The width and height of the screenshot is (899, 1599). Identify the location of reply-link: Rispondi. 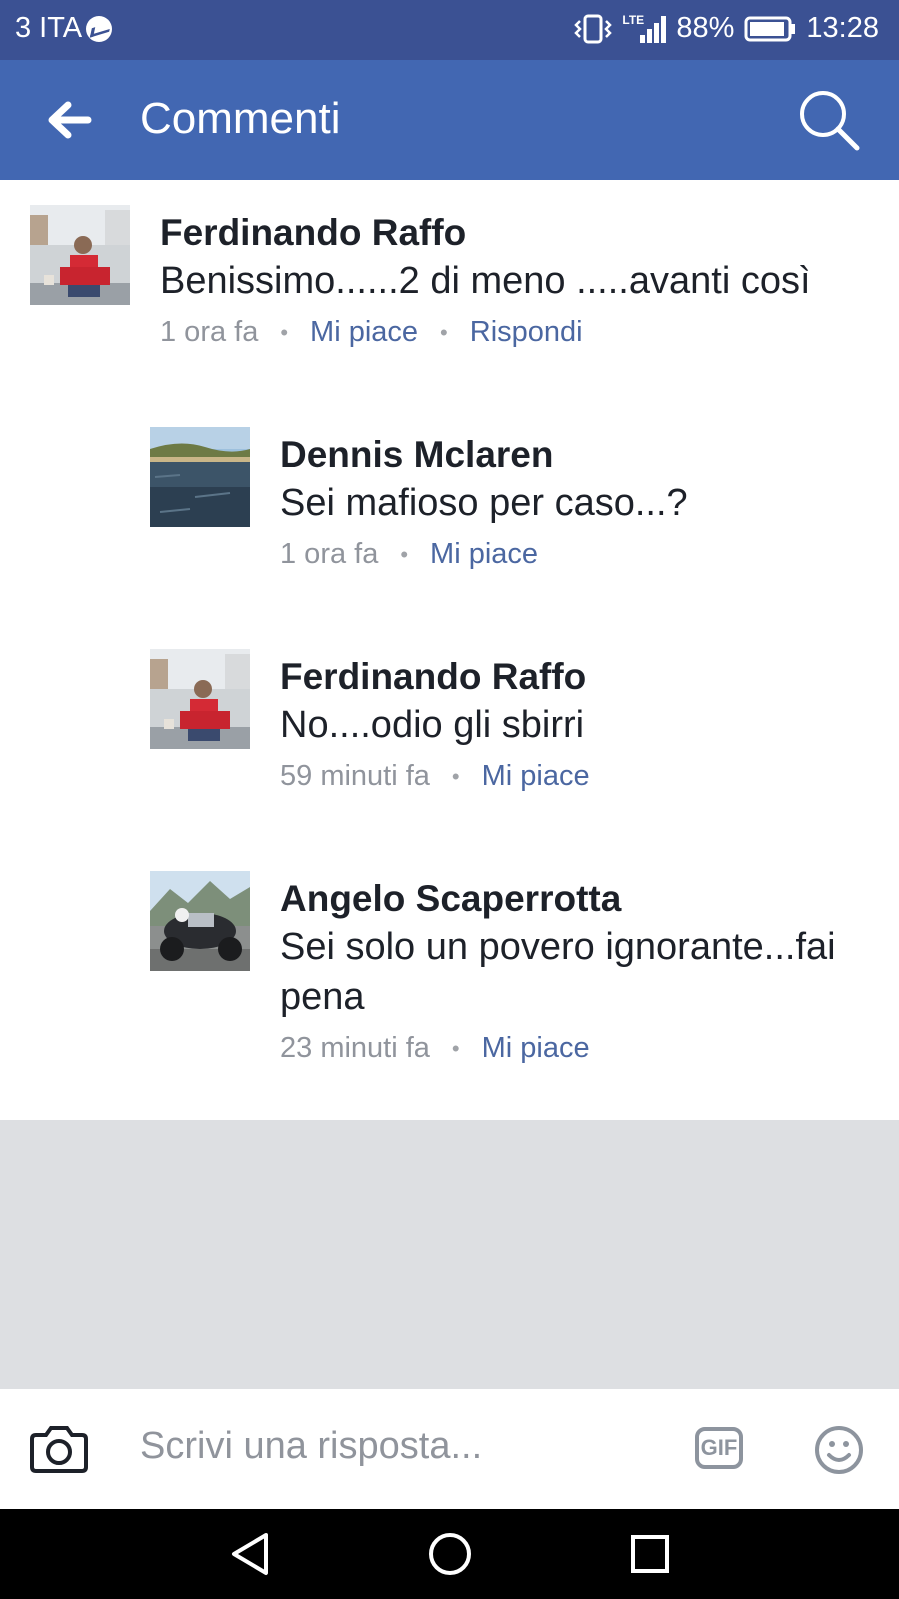
(526, 332).